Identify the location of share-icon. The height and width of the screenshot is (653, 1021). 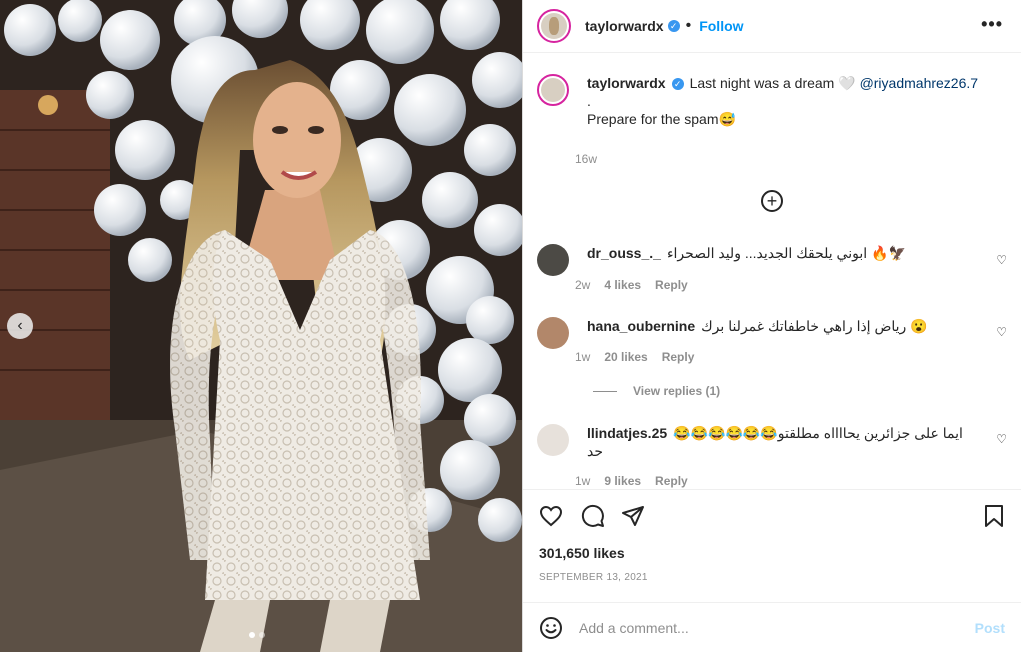
(633, 518).